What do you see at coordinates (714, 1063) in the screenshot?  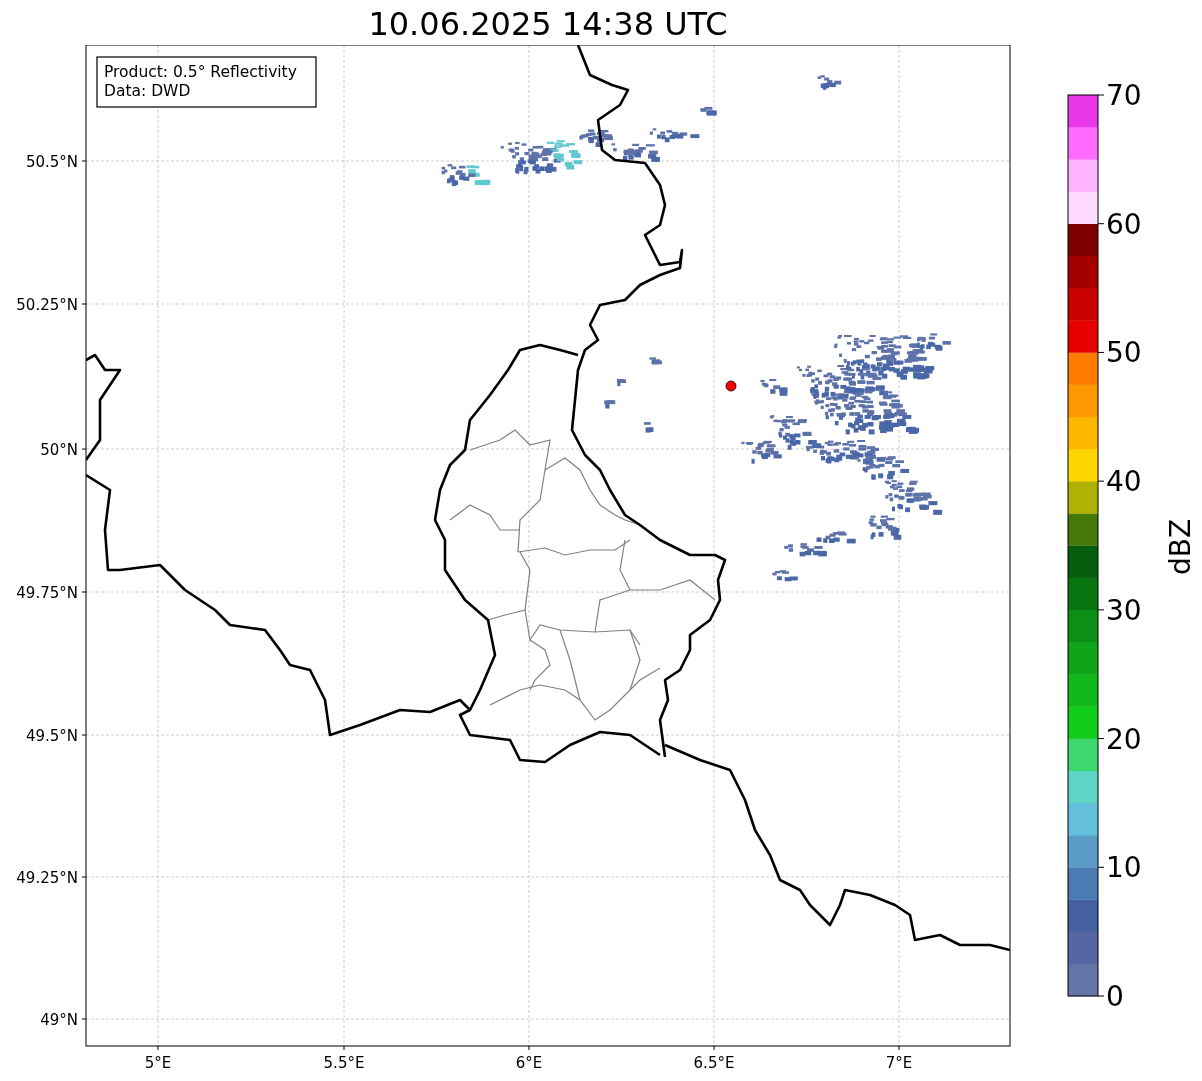 I see `axis-tick-label: 6.5°E` at bounding box center [714, 1063].